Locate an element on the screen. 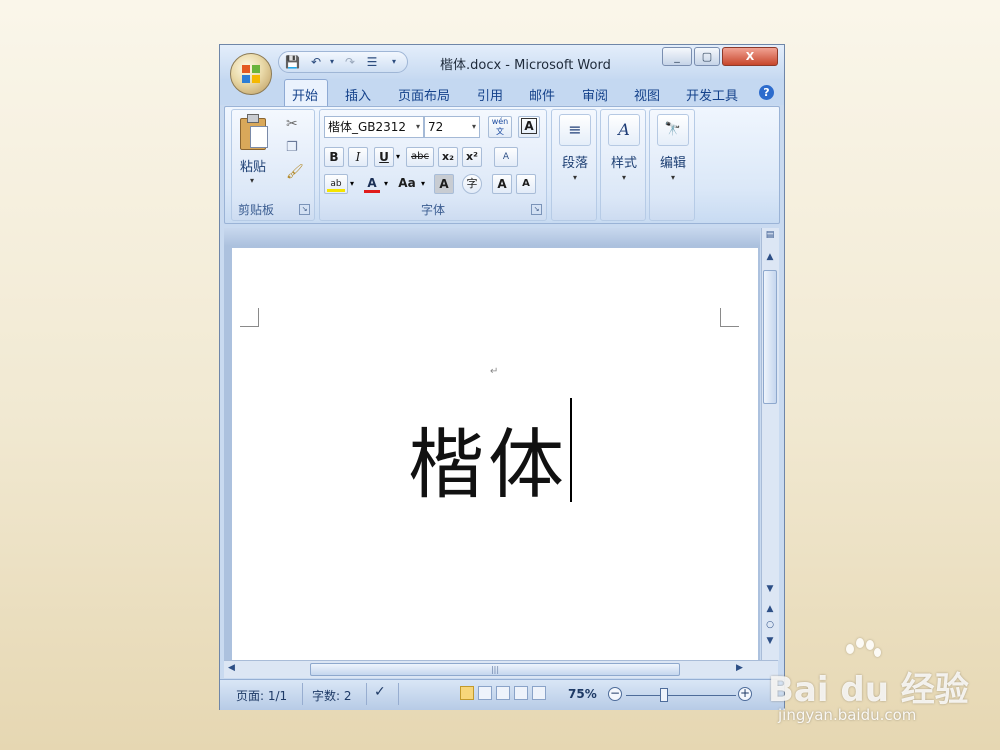  help-icon: ? is located at coordinates (766, 92).